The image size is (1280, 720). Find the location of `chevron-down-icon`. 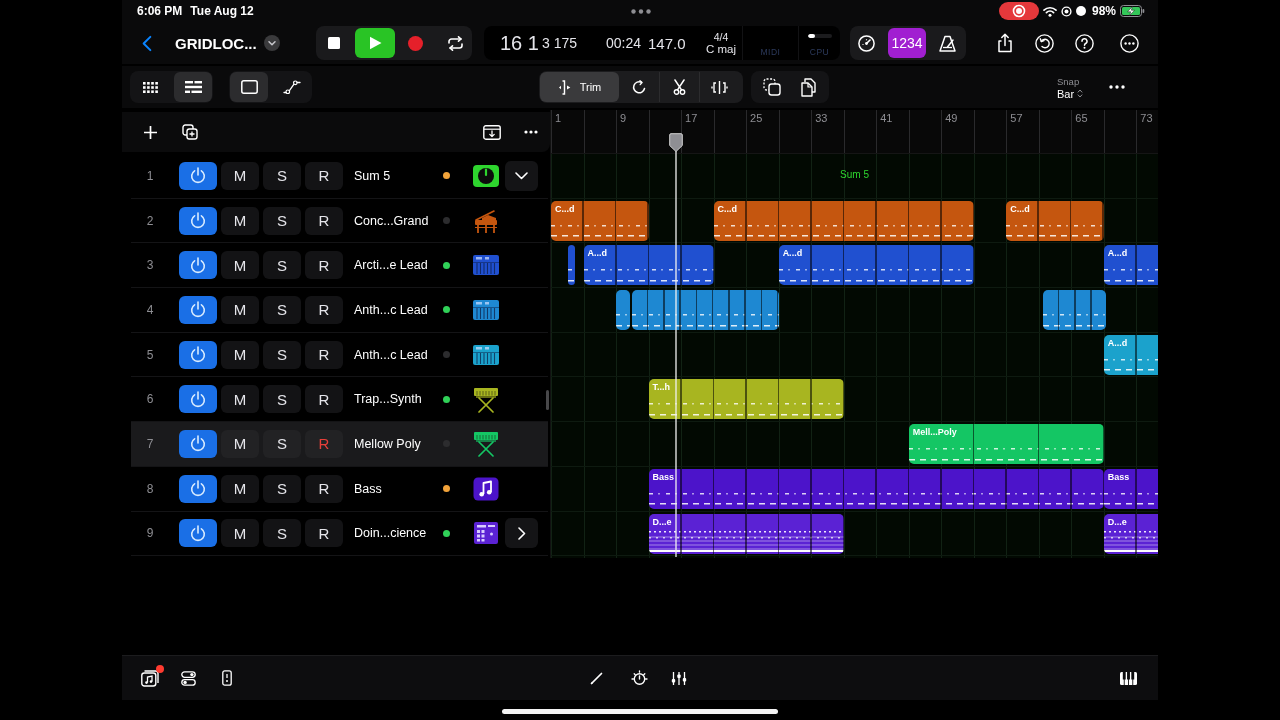

chevron-down-icon is located at coordinates (272, 43).